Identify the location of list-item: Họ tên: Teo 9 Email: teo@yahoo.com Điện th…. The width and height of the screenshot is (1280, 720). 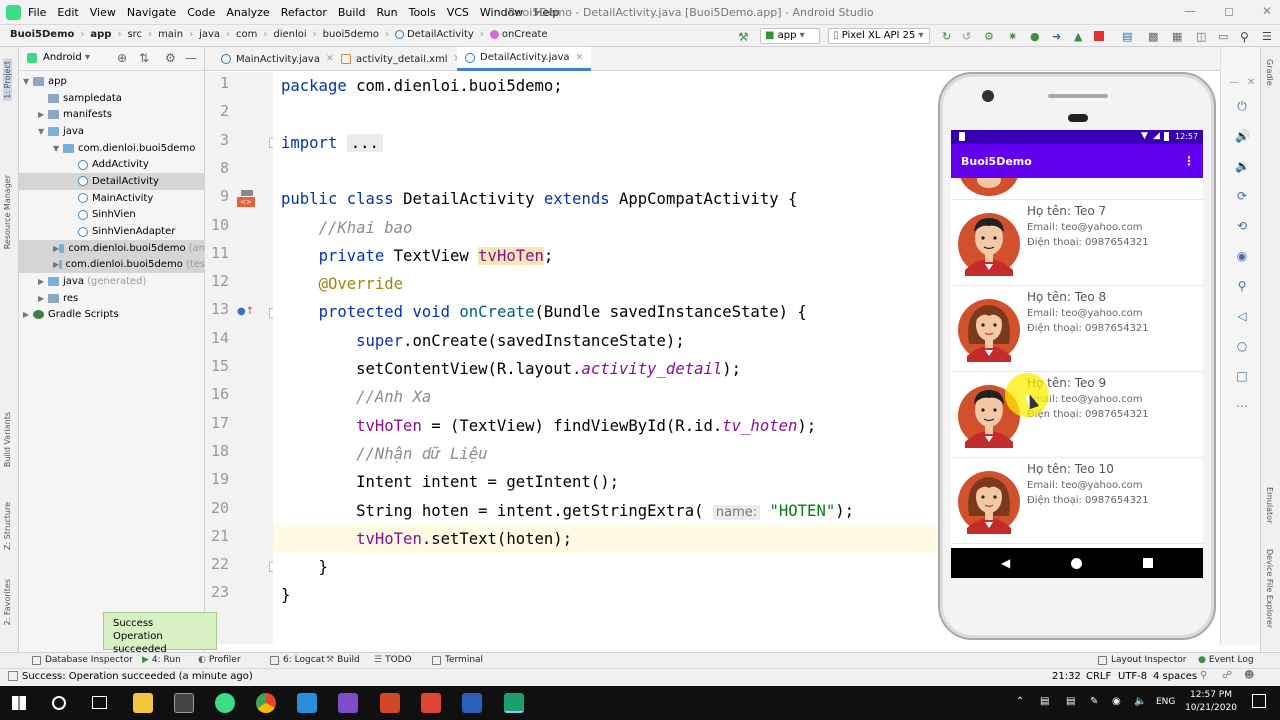
(1077, 415).